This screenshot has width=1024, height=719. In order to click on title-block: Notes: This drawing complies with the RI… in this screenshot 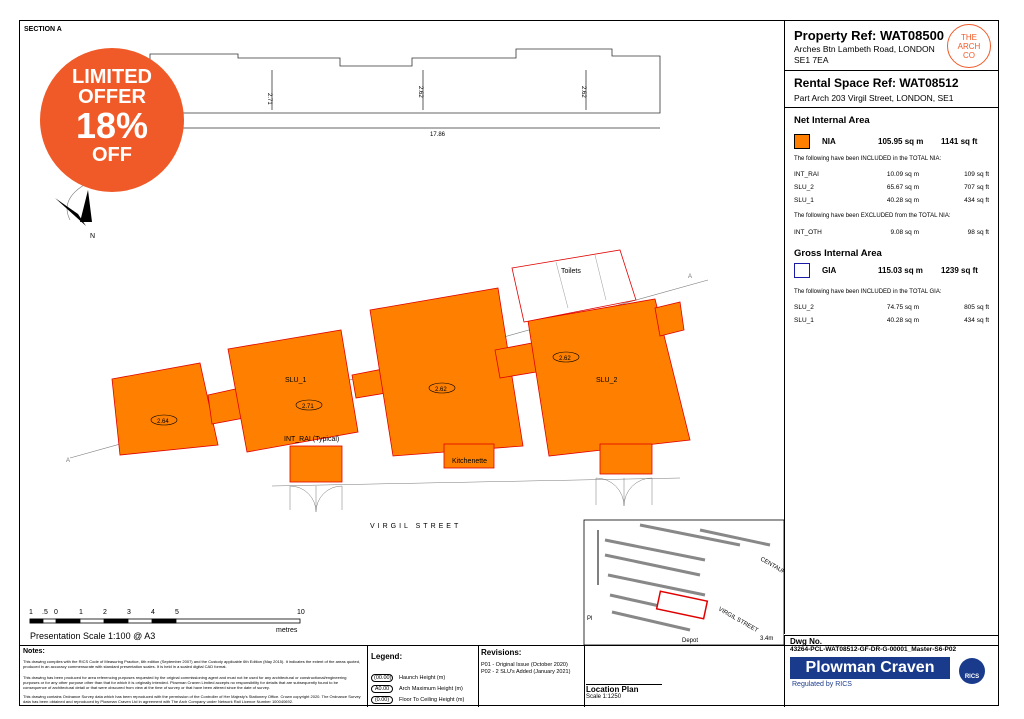, I will do `click(509, 671)`.